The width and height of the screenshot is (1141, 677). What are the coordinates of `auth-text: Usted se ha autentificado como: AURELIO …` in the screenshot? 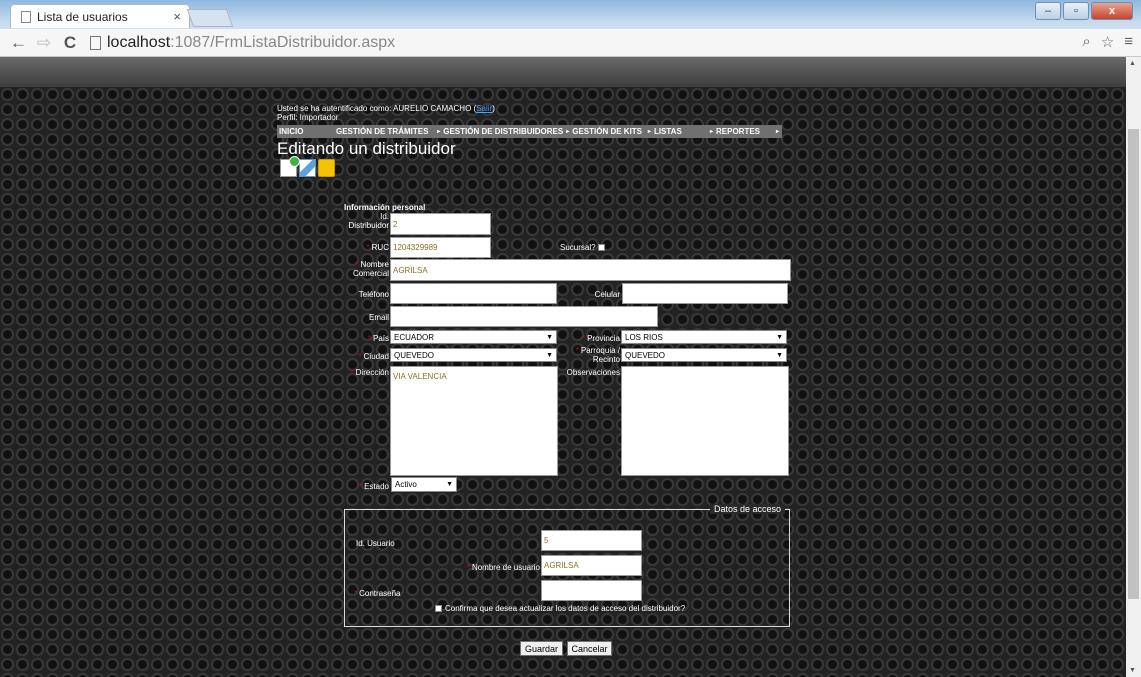 It's located at (377, 108).